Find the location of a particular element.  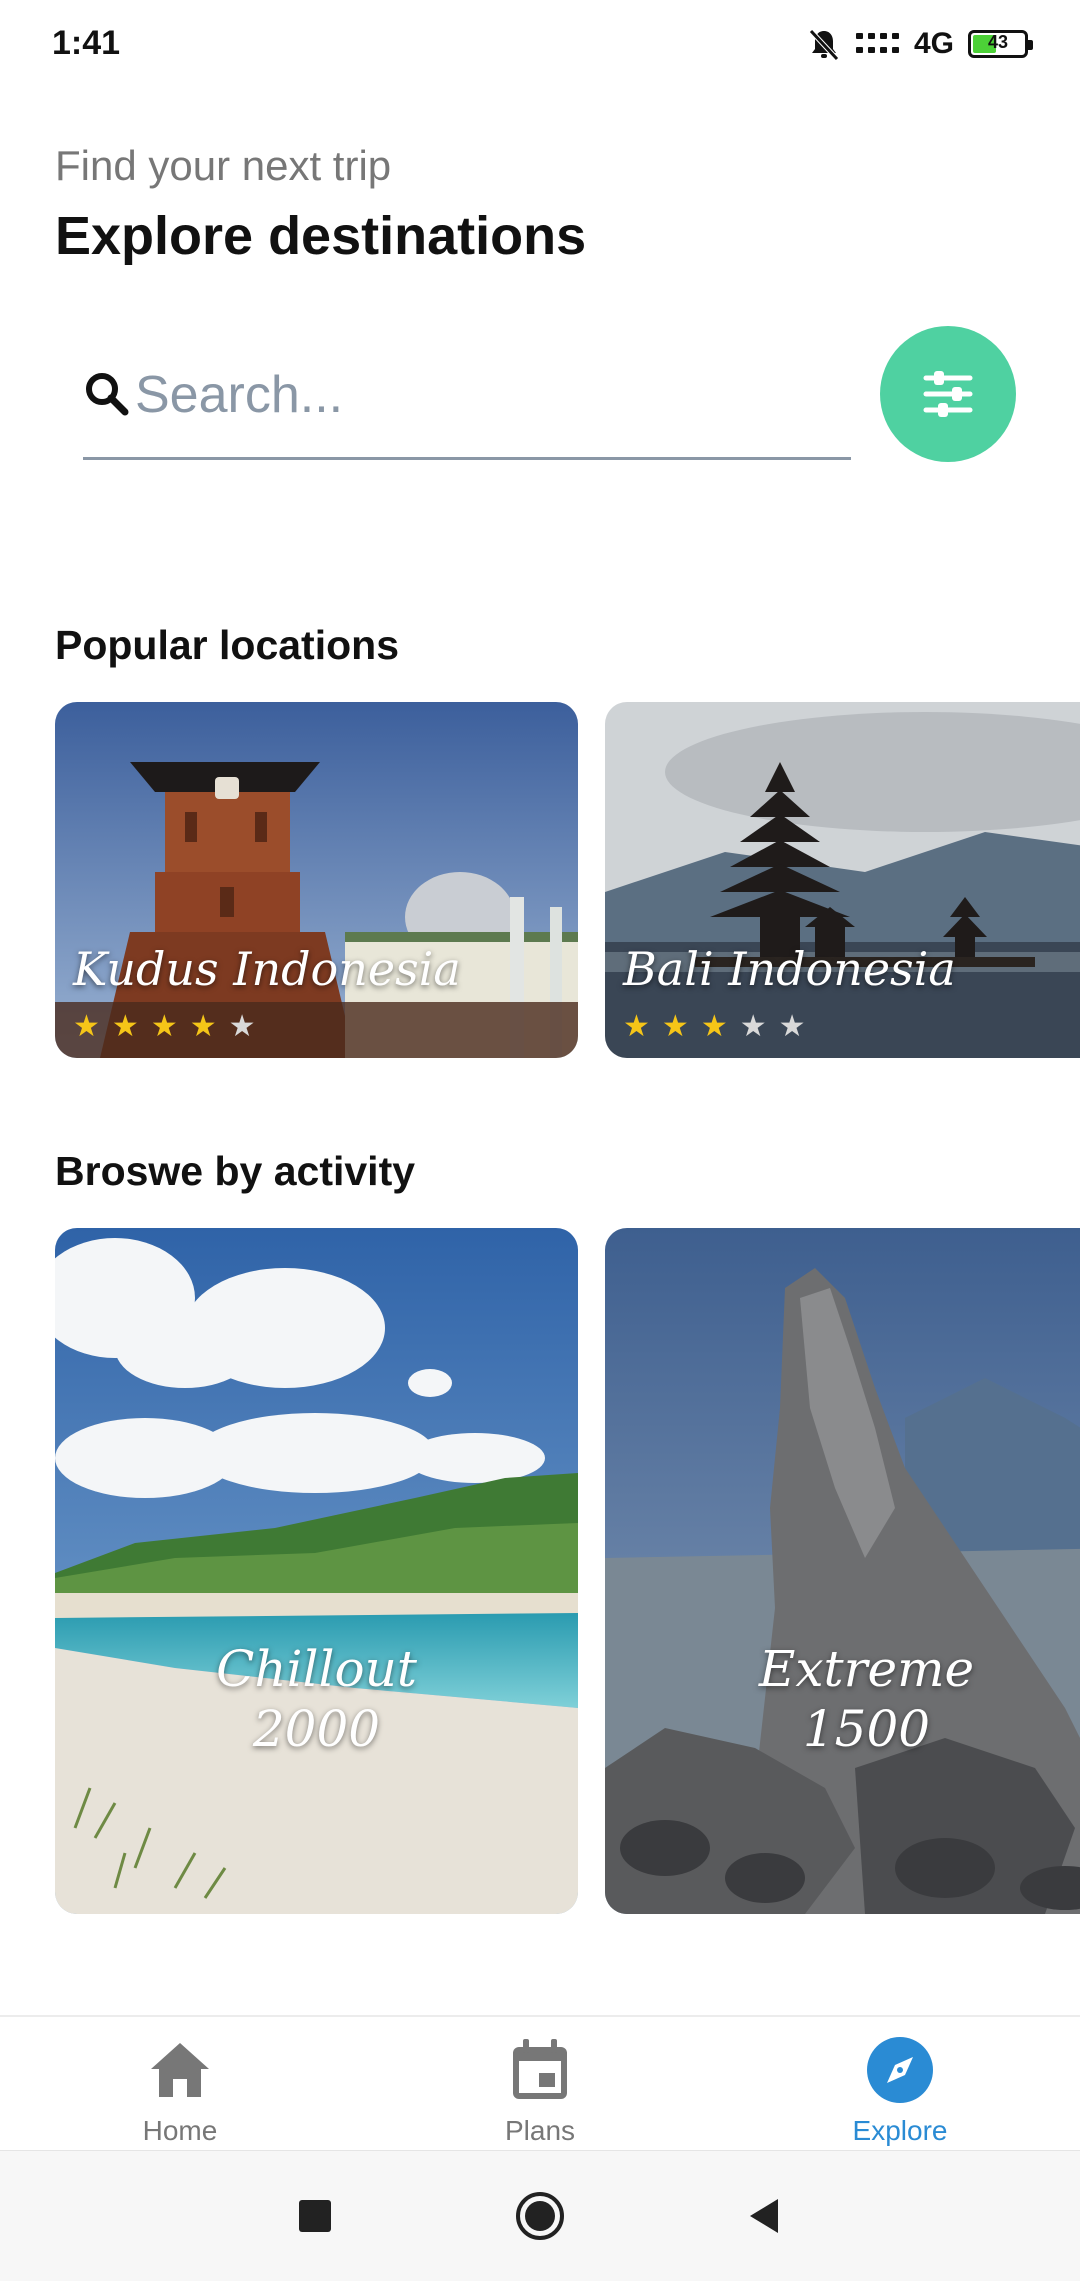

activity-count: 2000 is located at coordinates (316, 1729).